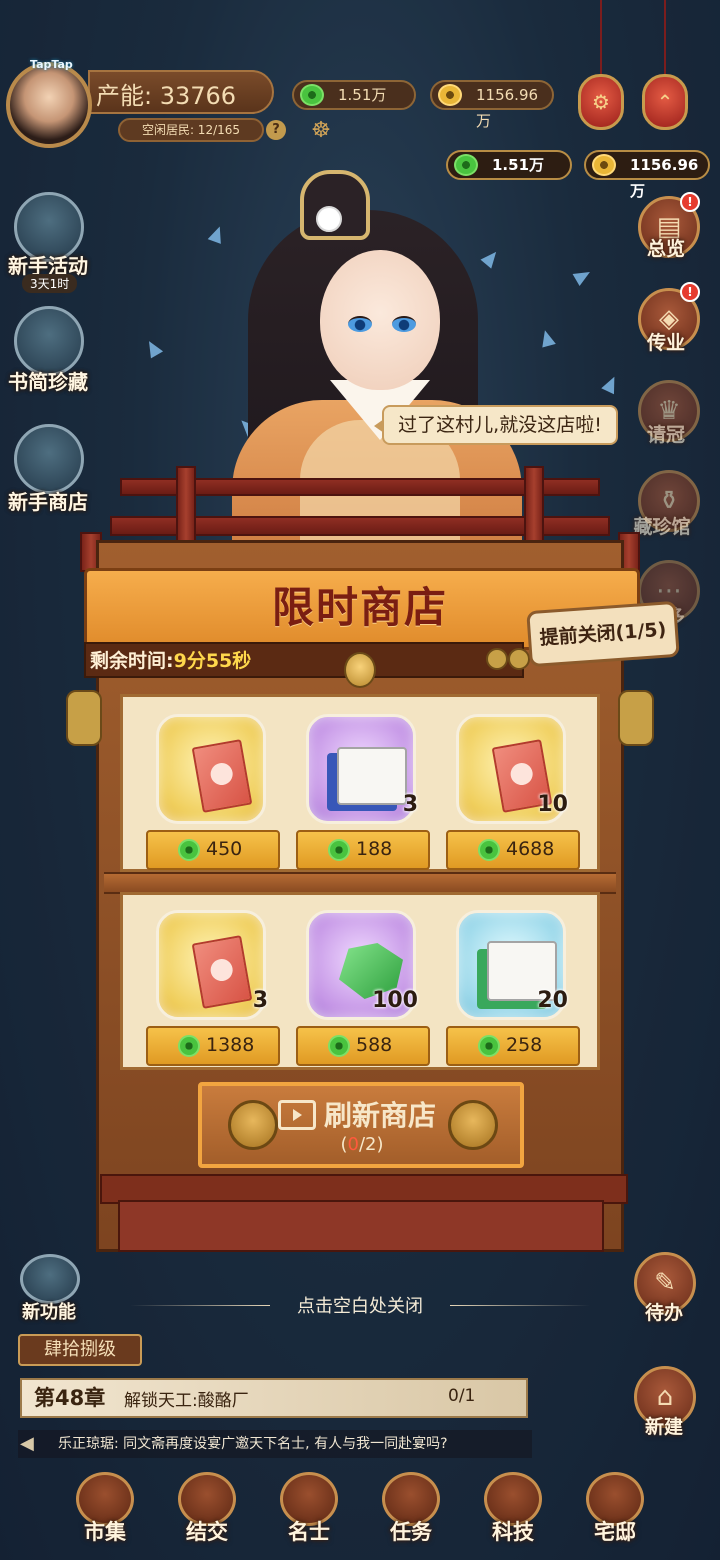 This screenshot has height=1560, width=720. I want to click on overview-label: 总览, so click(666, 247).